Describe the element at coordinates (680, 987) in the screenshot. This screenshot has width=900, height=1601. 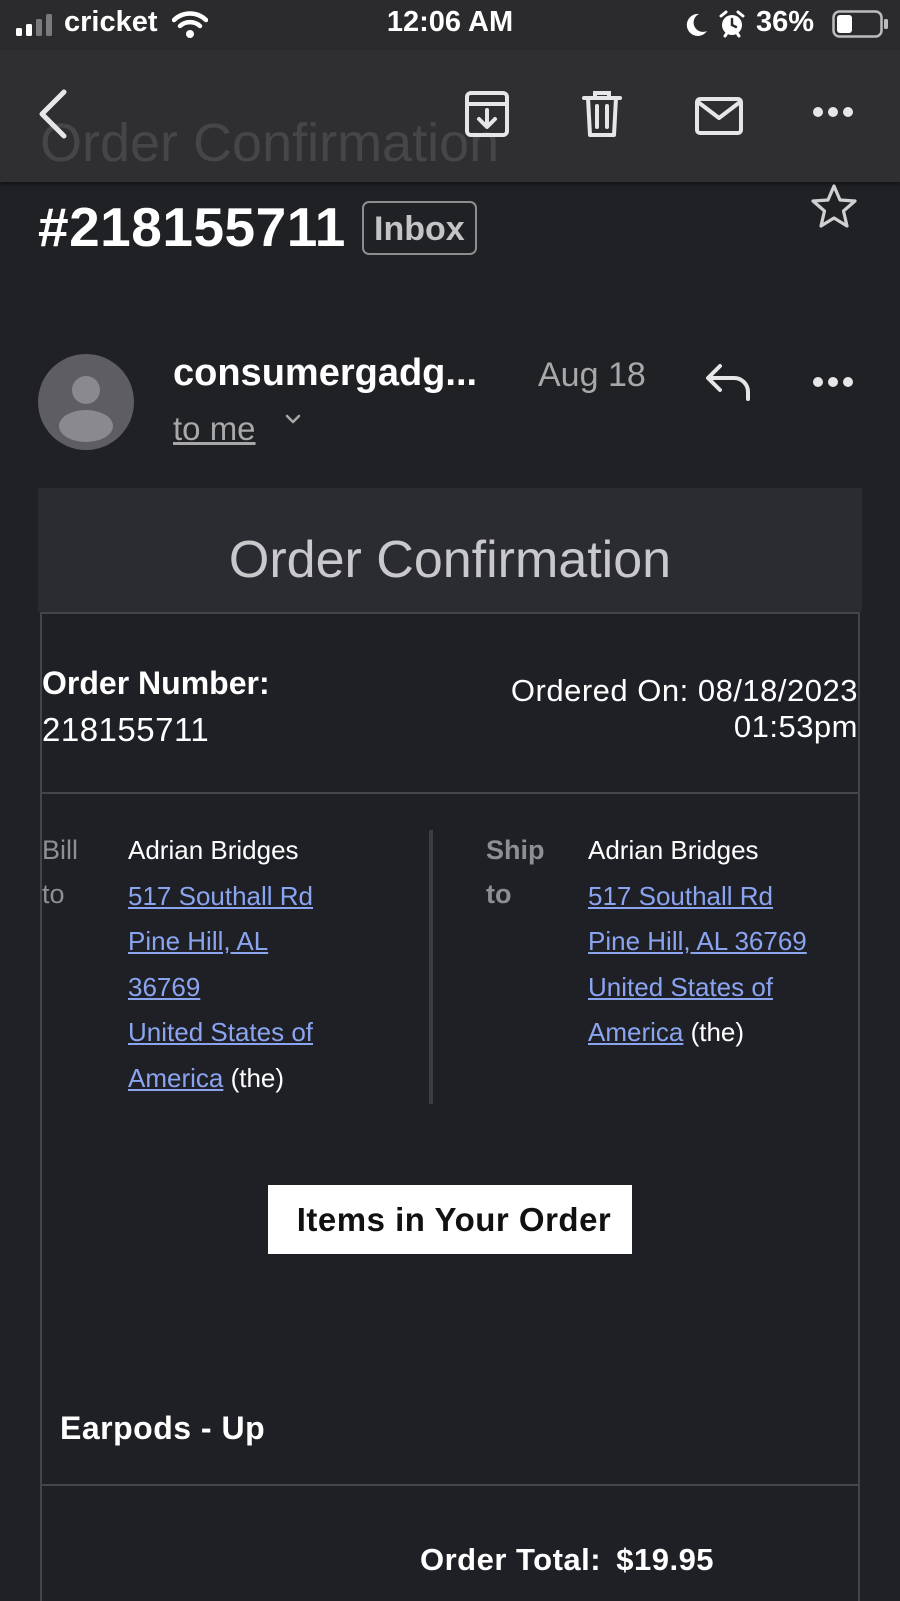
I see `ship-to-country-link: United States of` at that location.